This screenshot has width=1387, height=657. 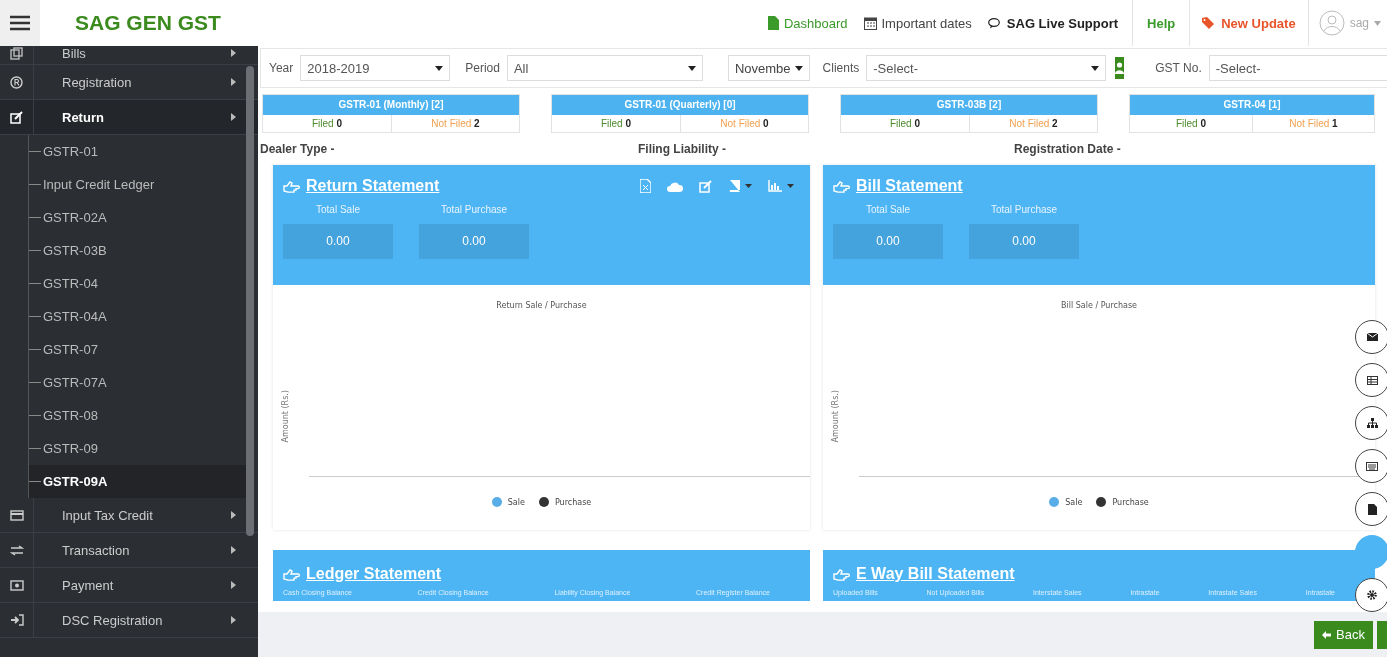 What do you see at coordinates (1252, 105) in the screenshot?
I see `card-header: GSTR-04 [1]` at bounding box center [1252, 105].